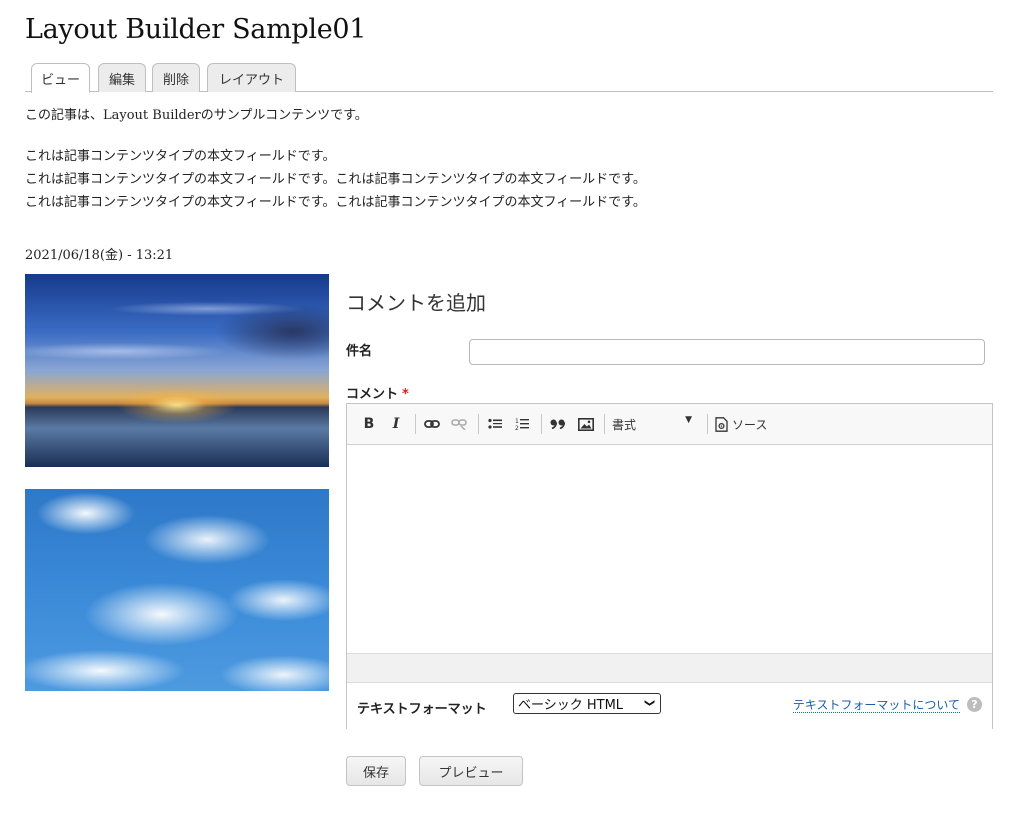  Describe the element at coordinates (177, 590) in the screenshot. I see `sky-clouds-image` at that location.